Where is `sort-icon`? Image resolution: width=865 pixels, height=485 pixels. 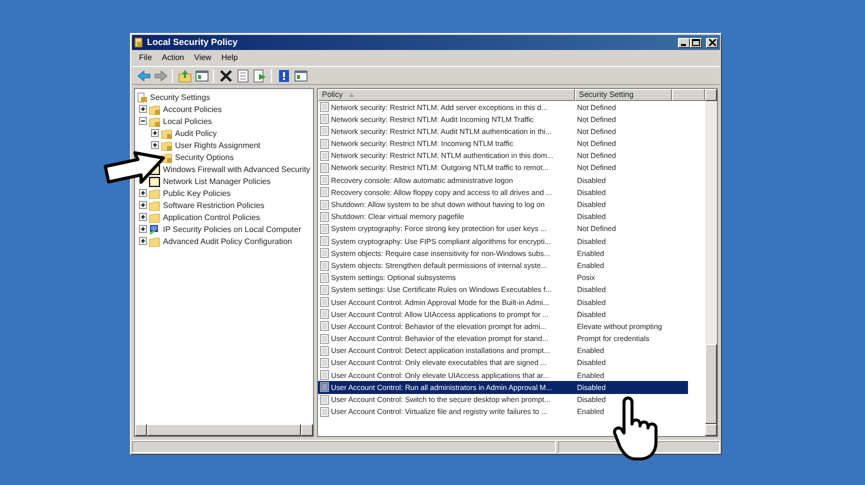
sort-icon is located at coordinates (351, 94).